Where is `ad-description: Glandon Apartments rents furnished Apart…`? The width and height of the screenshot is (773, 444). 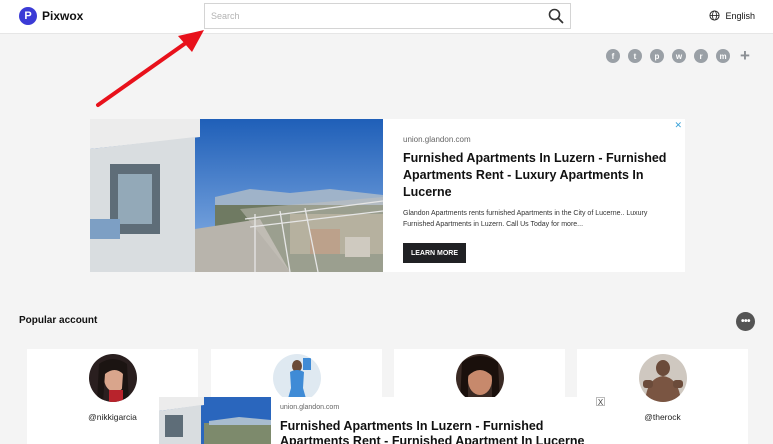
ad-description: Glandon Apartments rents furnished Apart… is located at coordinates (525, 219).